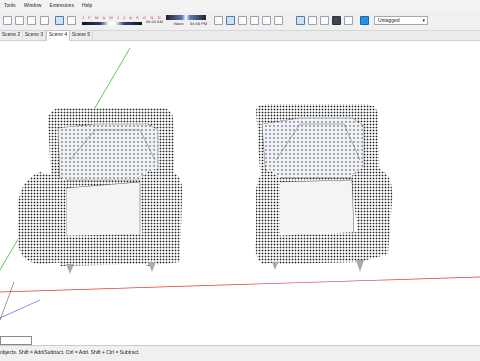 The width and height of the screenshot is (480, 361). Describe the element at coordinates (312, 20) in the screenshot. I see `wireframe-icon` at that location.